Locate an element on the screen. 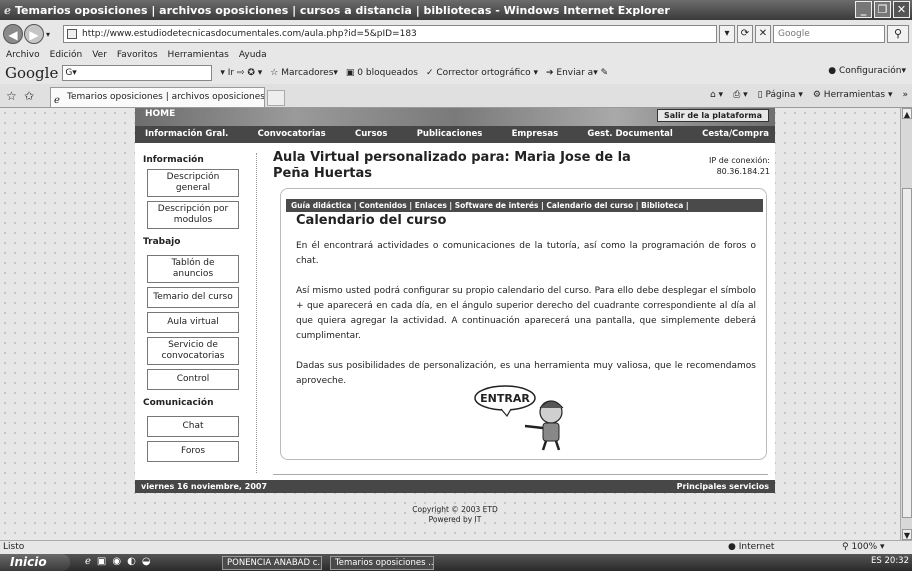 The height and width of the screenshot is (571, 912). sidebar-item-chat: Chat is located at coordinates (193, 426).